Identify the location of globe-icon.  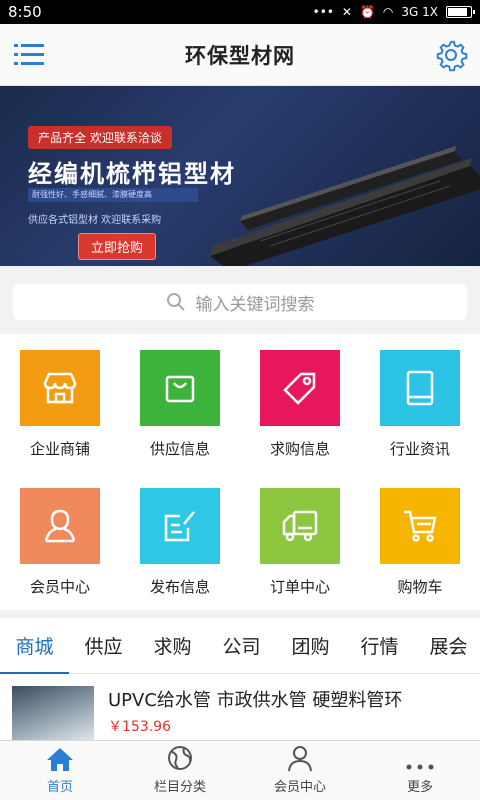
(180, 758).